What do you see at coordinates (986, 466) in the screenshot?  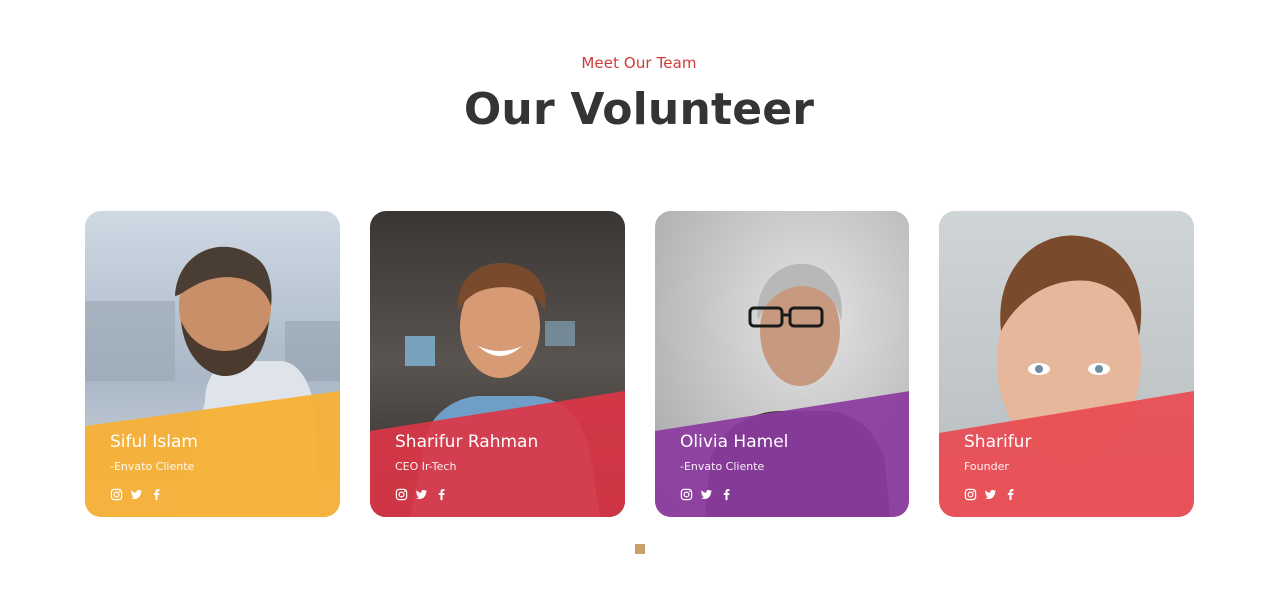 I see `volunteer-role: Founder` at bounding box center [986, 466].